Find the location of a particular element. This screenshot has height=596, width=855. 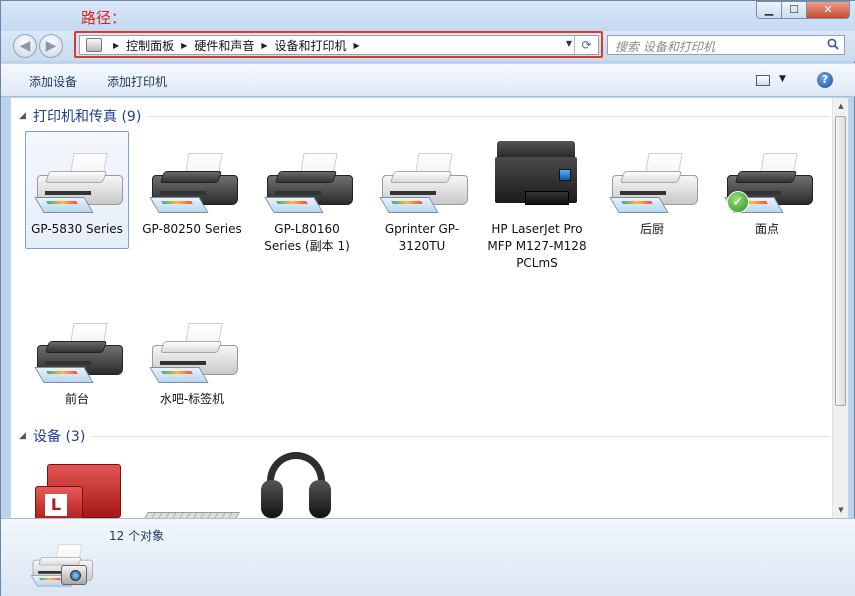

window-controls: ▁ ☐ ✕ is located at coordinates (803, 10).